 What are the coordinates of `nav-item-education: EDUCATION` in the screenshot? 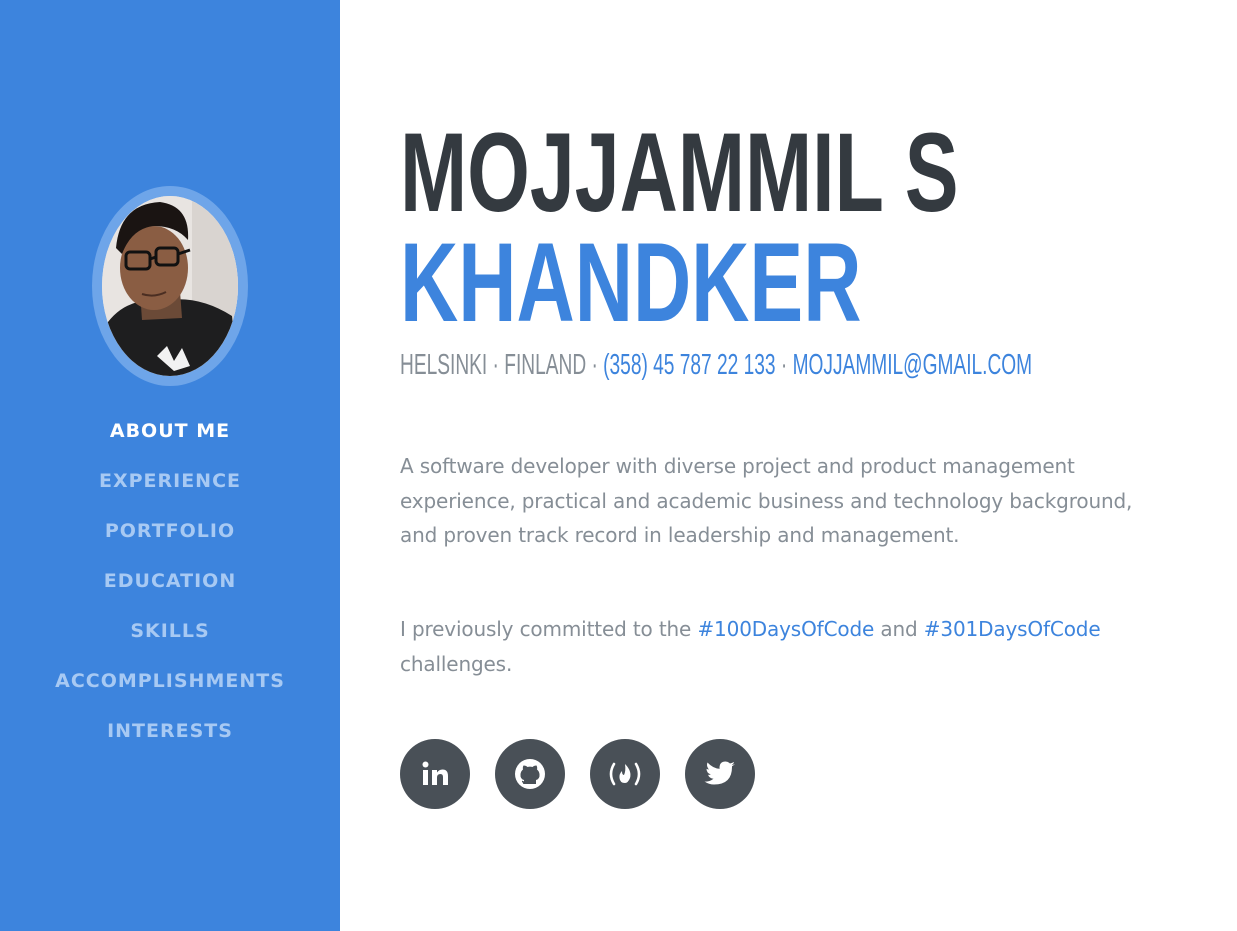 It's located at (170, 581).